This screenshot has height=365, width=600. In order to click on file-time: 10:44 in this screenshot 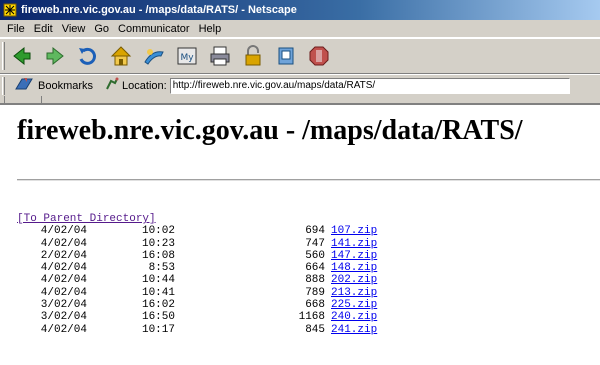, I will do `click(158, 280)`.